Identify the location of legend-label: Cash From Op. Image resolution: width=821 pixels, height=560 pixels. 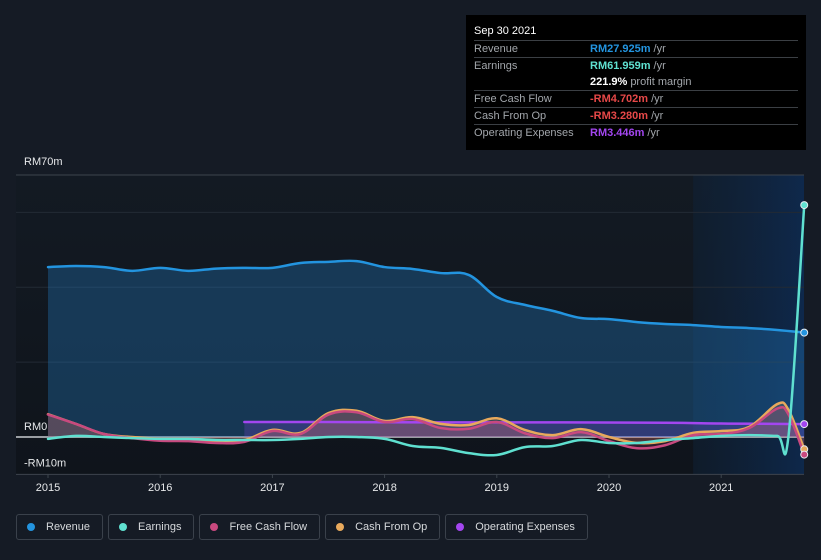
(391, 527).